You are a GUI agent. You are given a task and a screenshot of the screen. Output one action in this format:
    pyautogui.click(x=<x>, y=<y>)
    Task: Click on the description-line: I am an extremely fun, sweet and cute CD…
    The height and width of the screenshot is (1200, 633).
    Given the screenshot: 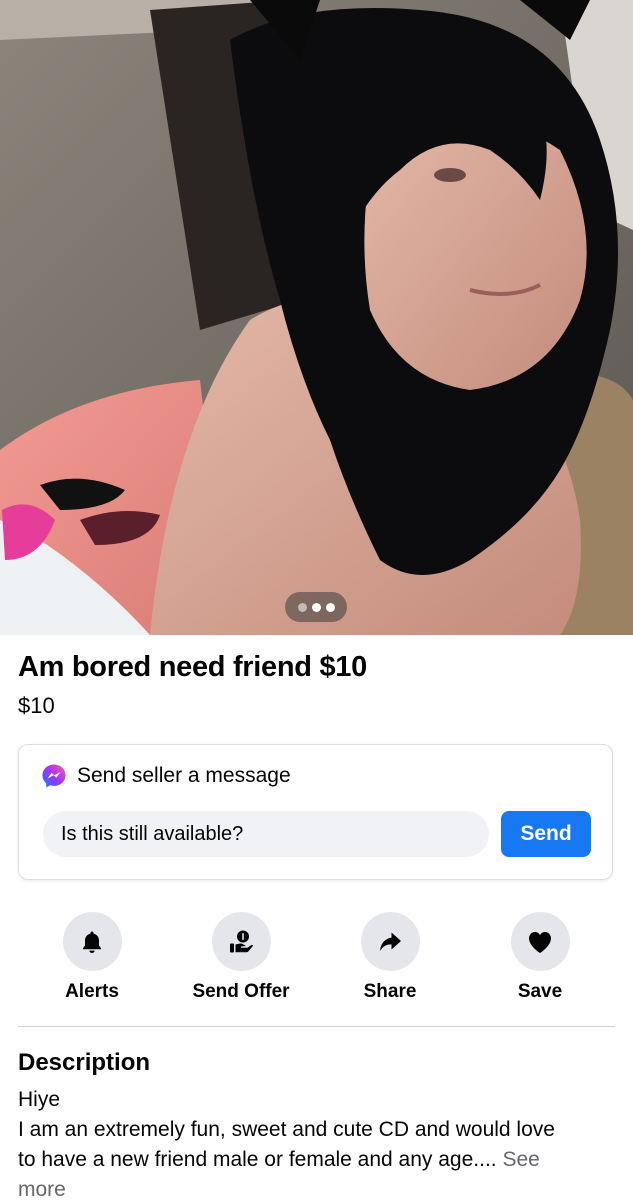 What is the action you would take?
    pyautogui.click(x=286, y=1129)
    